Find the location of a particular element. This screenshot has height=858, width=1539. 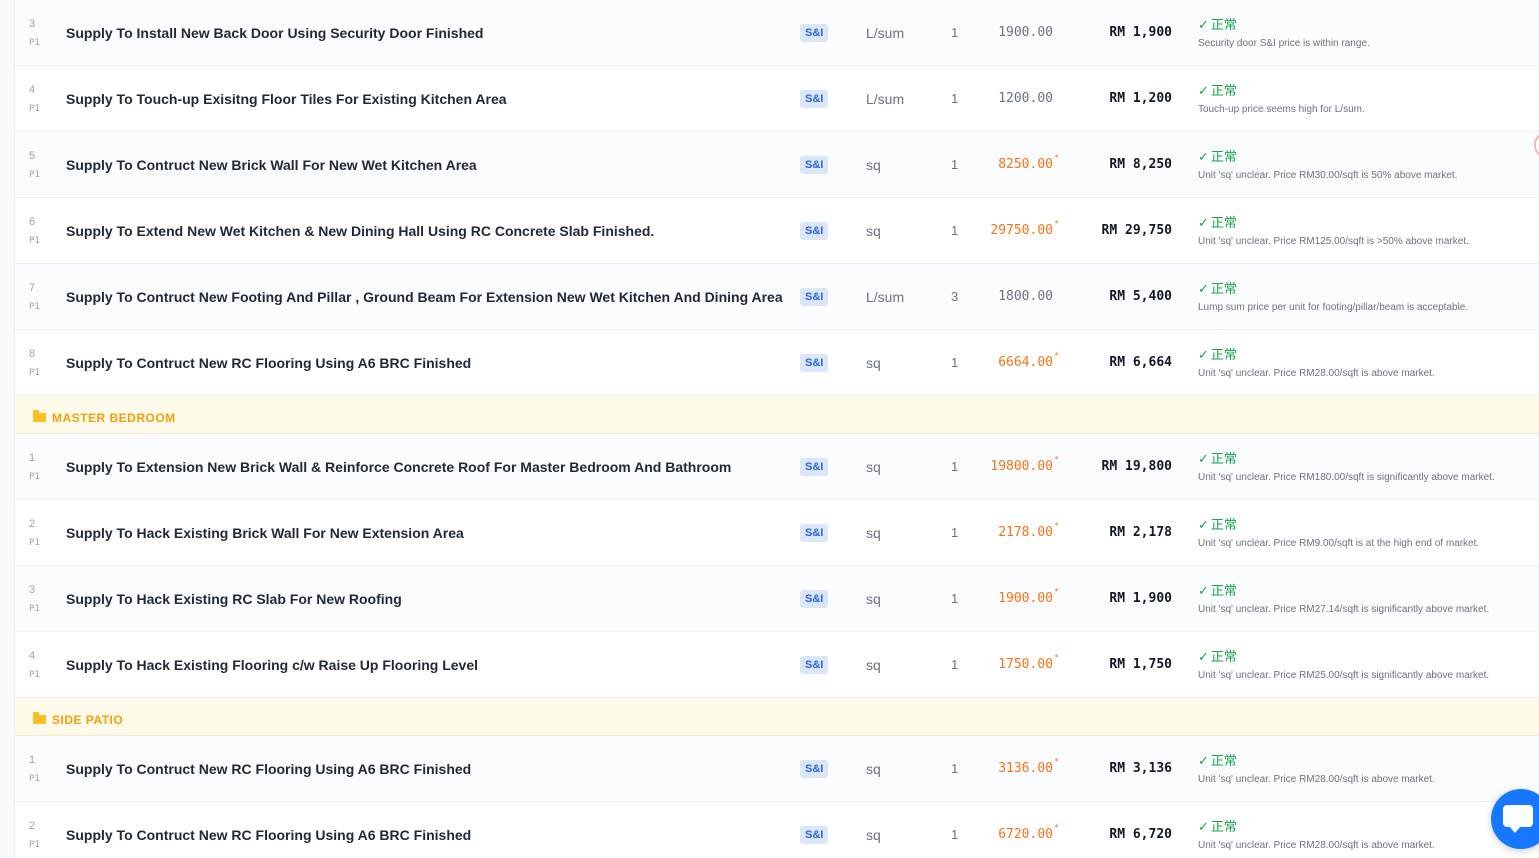

section-header-side-patio: SIDE PATIO is located at coordinates (777, 717).